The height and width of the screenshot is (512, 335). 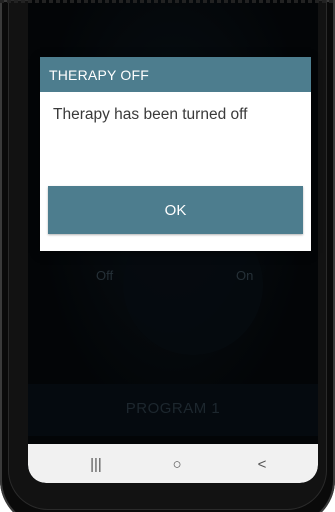 I want to click on home-icon: ○, so click(x=177, y=464).